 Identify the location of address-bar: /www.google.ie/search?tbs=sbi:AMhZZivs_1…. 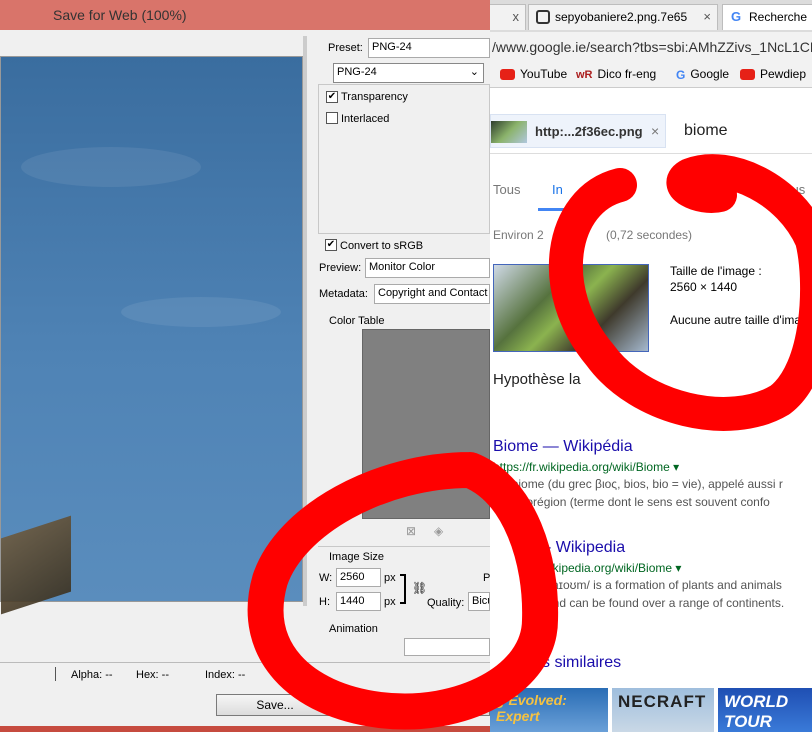
(651, 47).